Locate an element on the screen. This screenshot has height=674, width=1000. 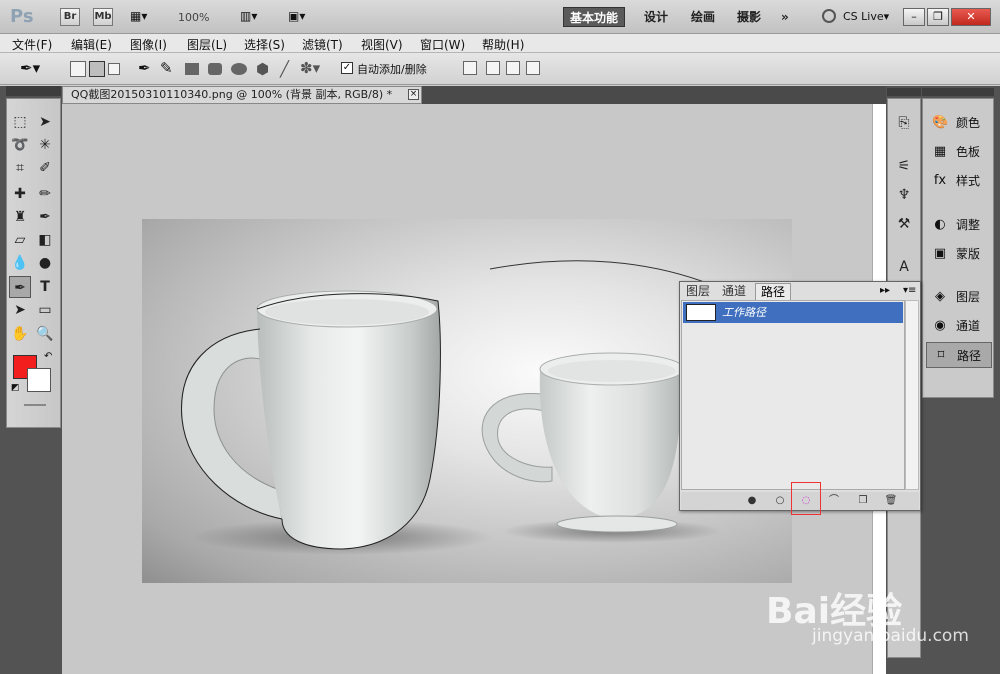
path-selection-icon: ➤ is located at coordinates (20, 310).